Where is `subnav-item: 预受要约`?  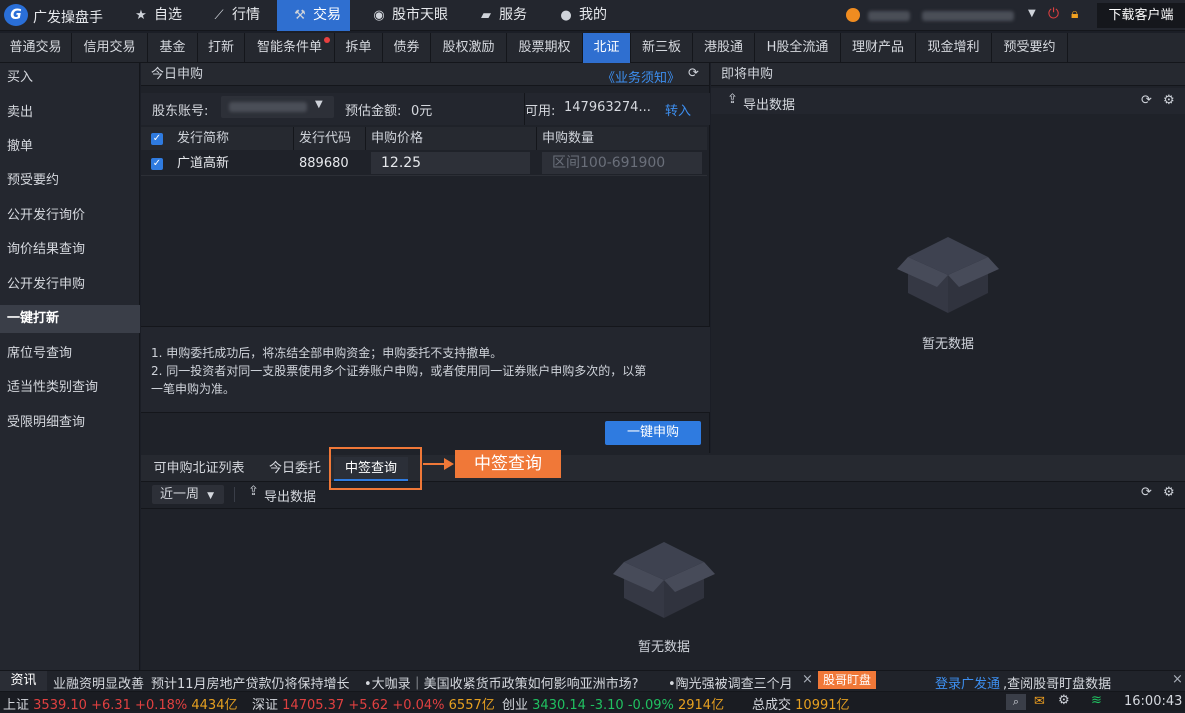
subnav-item: 预受要约 is located at coordinates (1030, 48).